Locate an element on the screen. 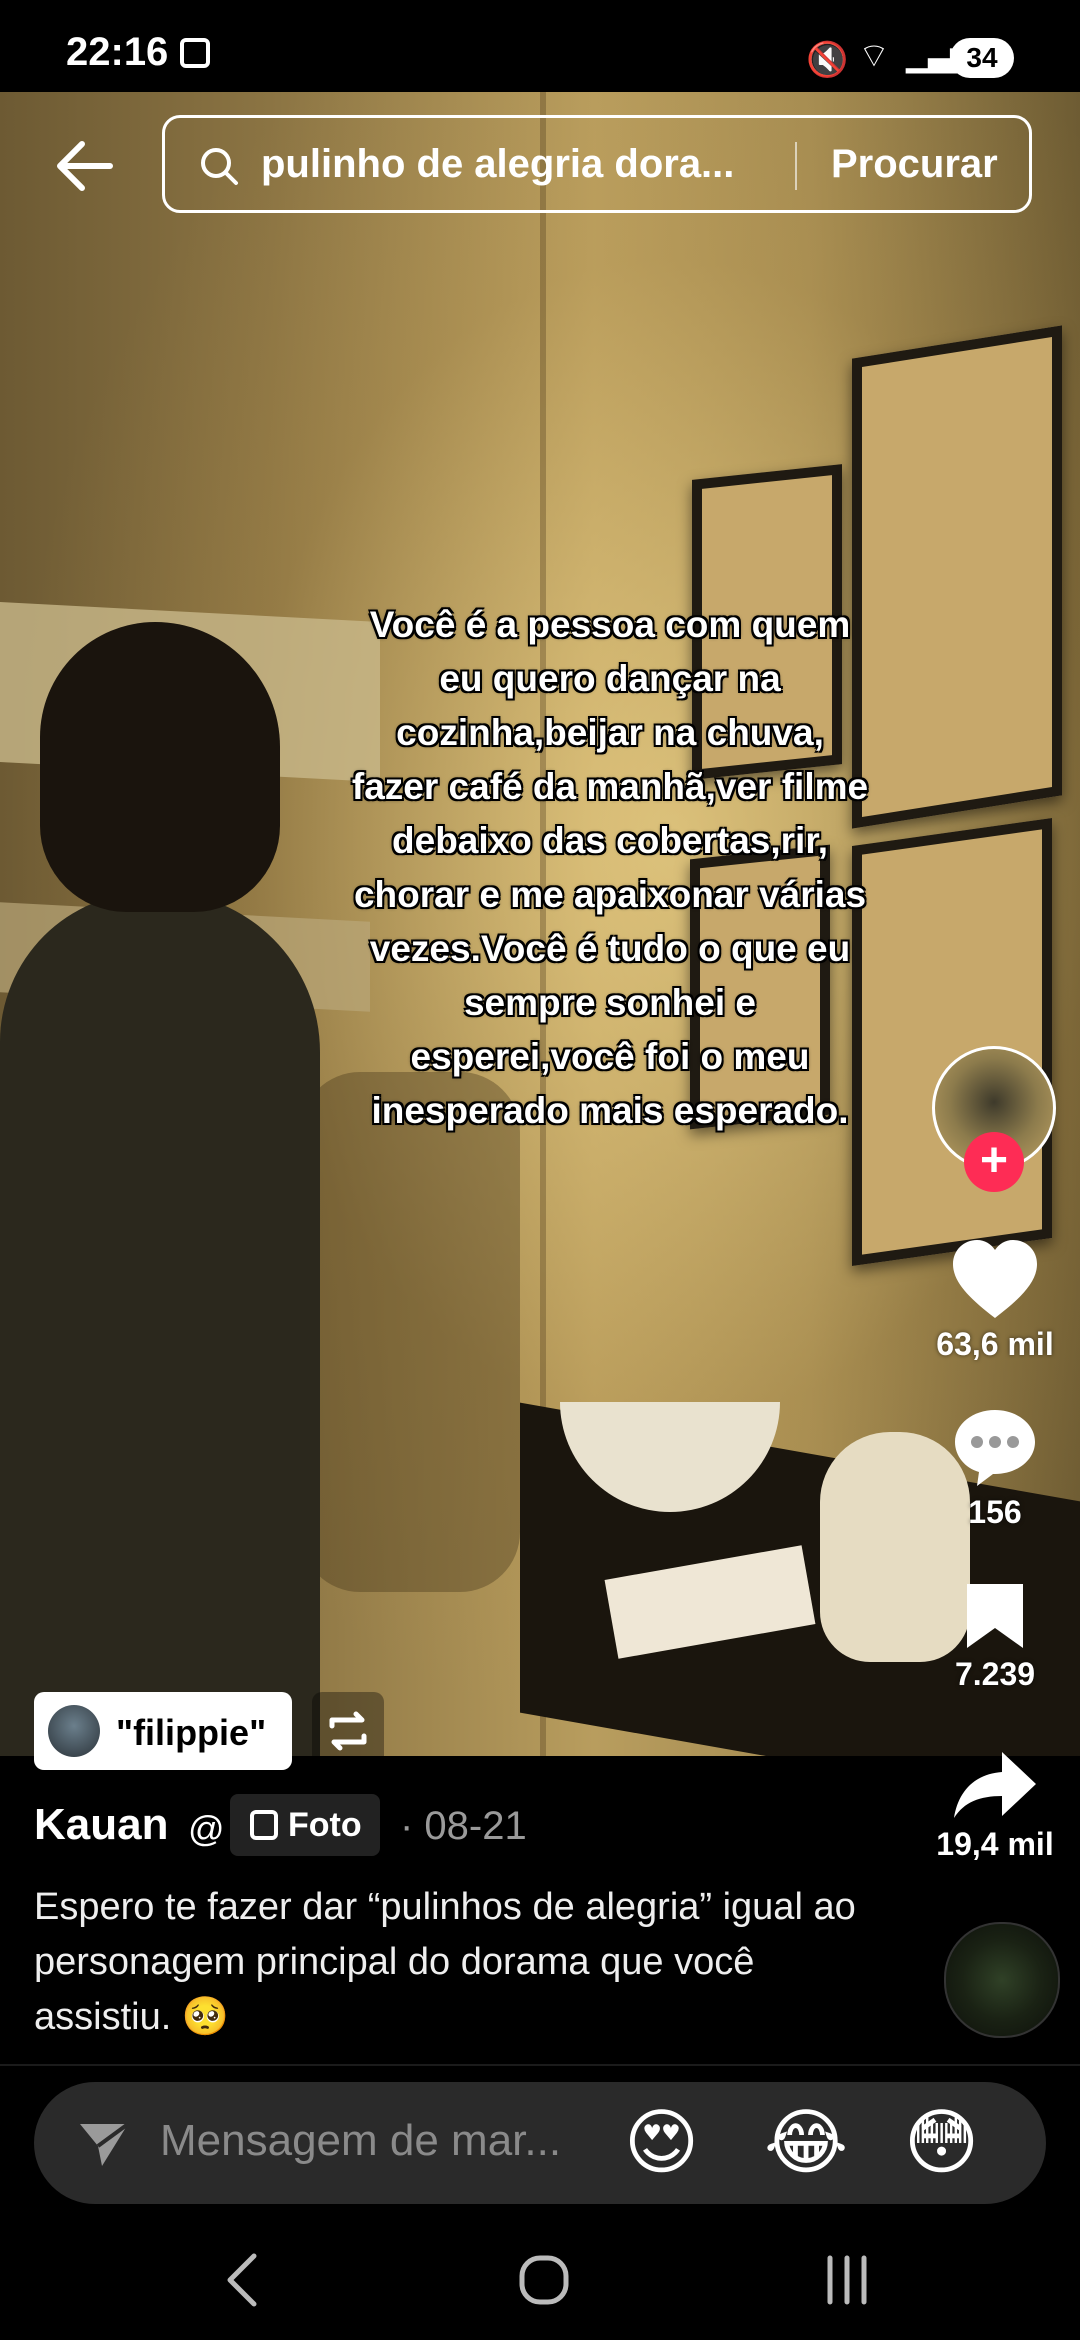 The height and width of the screenshot is (2340, 1080). comment-button: 156 is located at coordinates (995, 1468).